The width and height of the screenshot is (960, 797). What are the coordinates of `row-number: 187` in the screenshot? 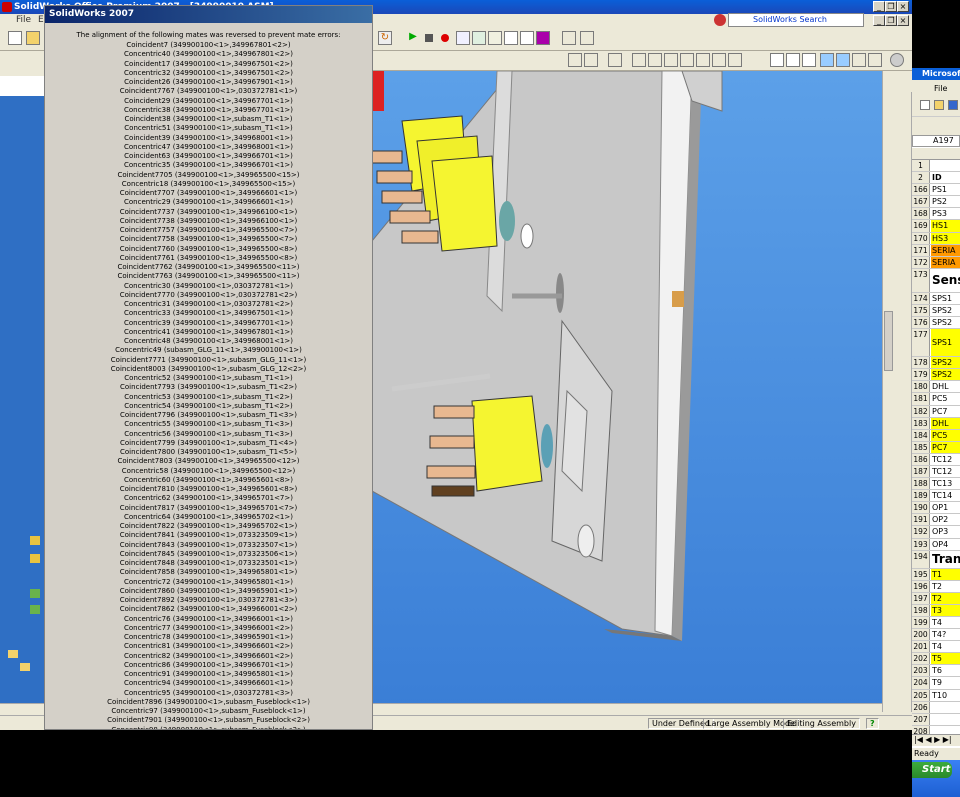 It's located at (921, 471).